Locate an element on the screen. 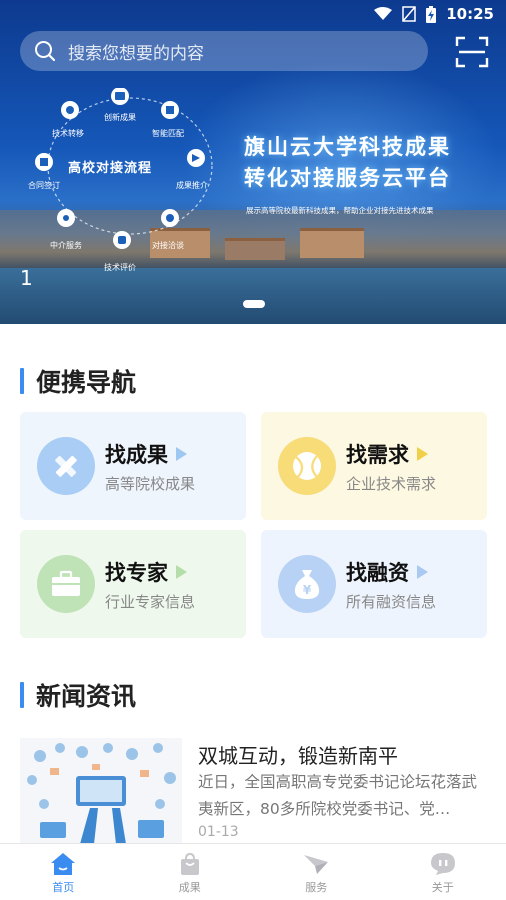 Image resolution: width=506 pixels, height=900 pixels. cycle-node-label: 对接洽谈 is located at coordinates (168, 245).